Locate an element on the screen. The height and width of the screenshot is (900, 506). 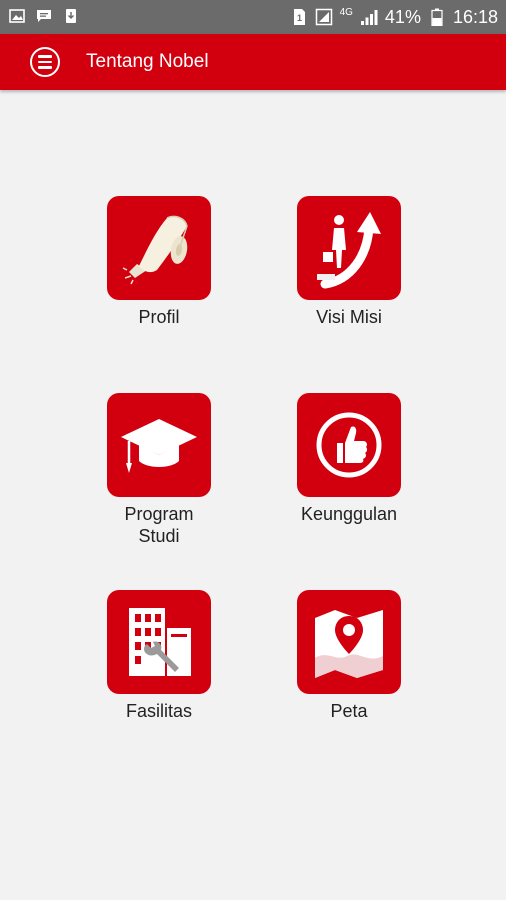
menu-icon is located at coordinates (45, 62).